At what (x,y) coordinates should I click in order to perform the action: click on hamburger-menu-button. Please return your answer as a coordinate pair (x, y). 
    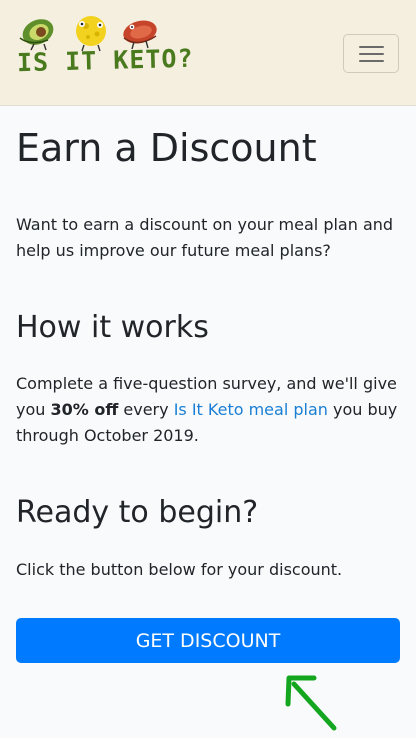
    Looking at the image, I should click on (371, 53).